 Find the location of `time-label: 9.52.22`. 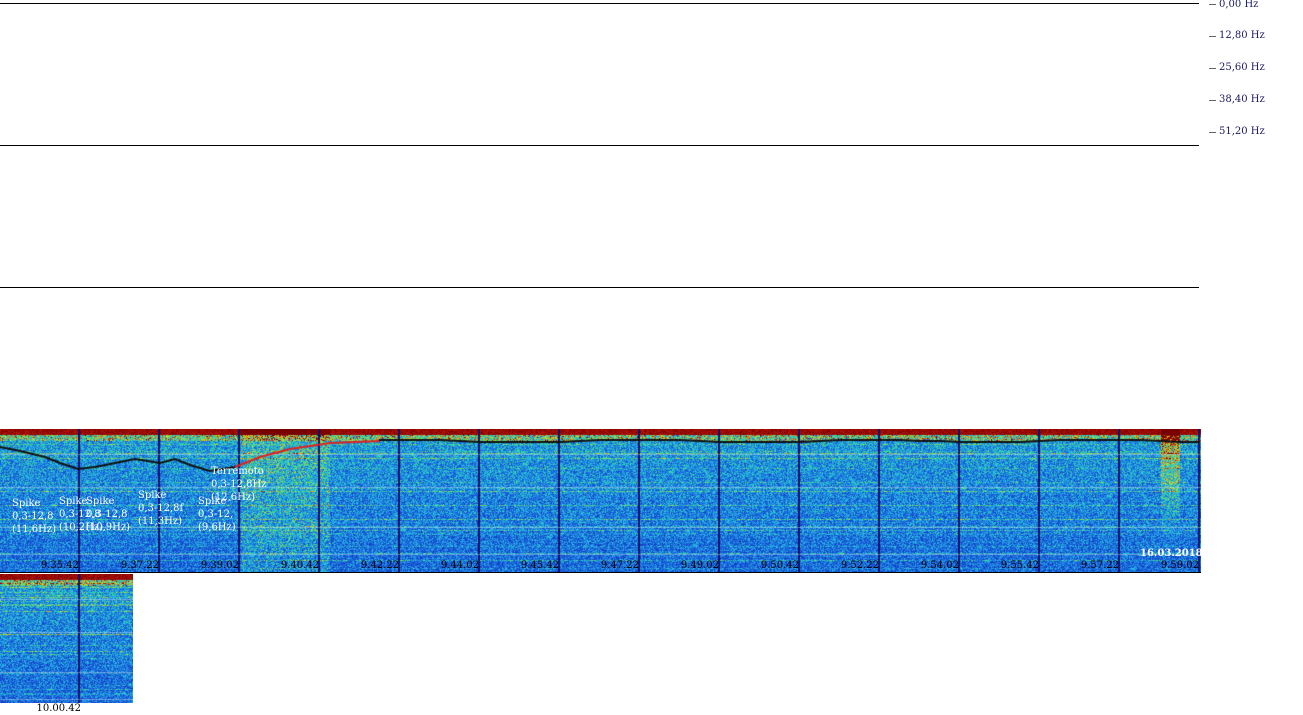

time-label: 9.52.22 is located at coordinates (859, 565).